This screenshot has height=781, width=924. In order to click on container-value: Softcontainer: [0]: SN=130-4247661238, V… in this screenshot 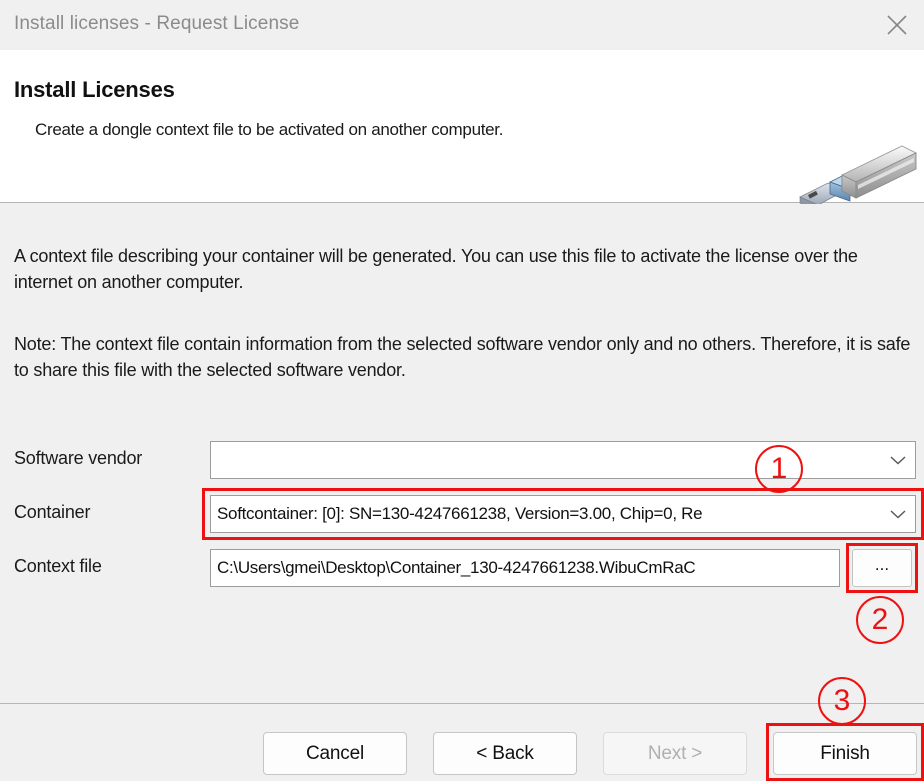, I will do `click(460, 513)`.